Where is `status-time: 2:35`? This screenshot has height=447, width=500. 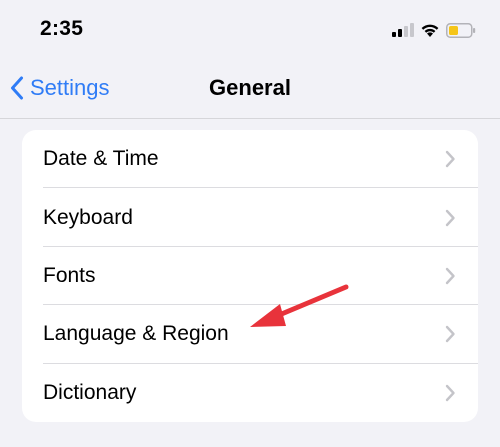 status-time: 2:35 is located at coordinates (62, 28).